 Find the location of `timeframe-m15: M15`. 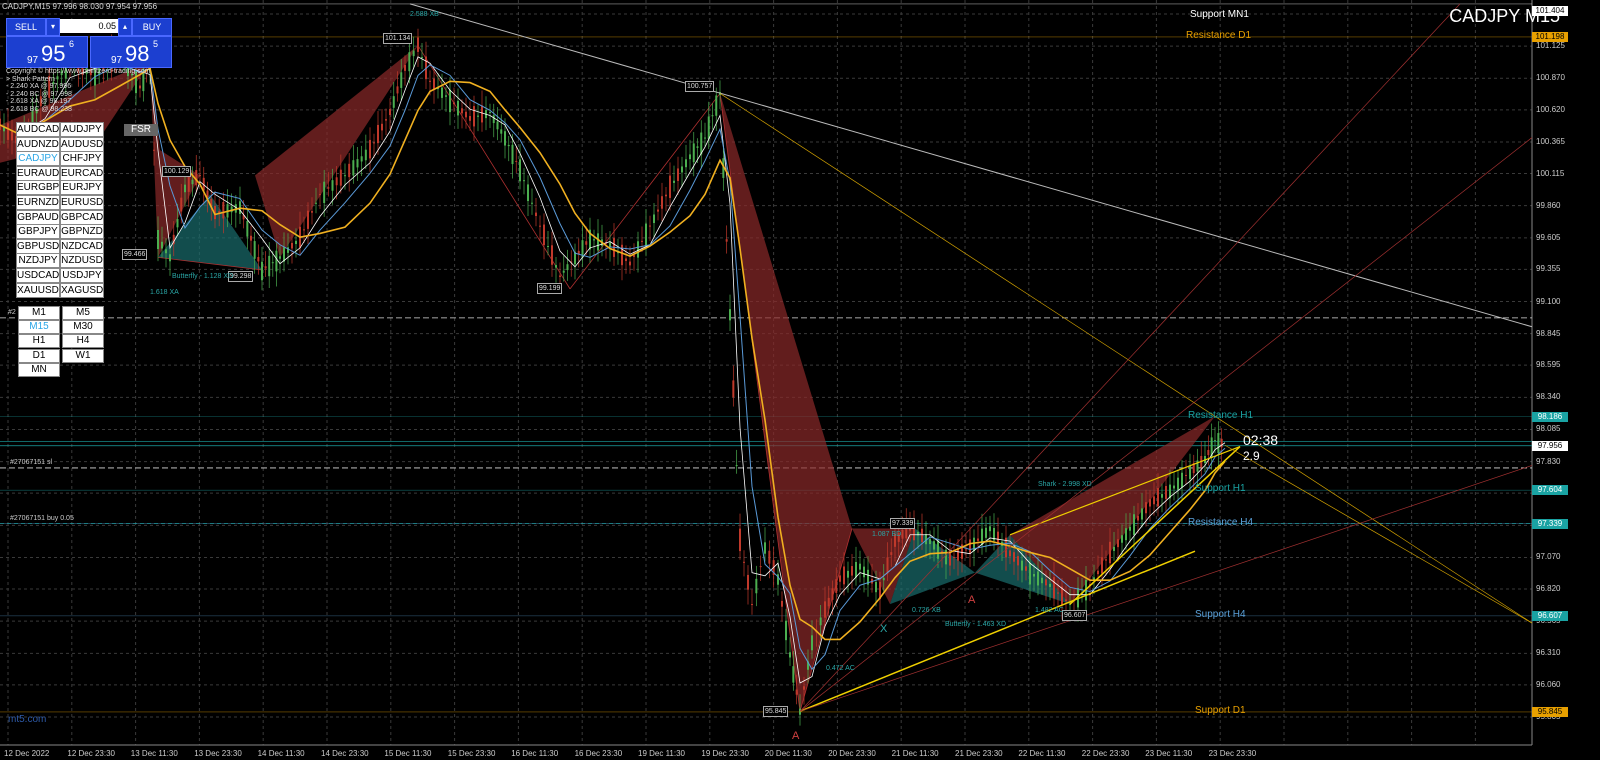

timeframe-m15: M15 is located at coordinates (39, 327).